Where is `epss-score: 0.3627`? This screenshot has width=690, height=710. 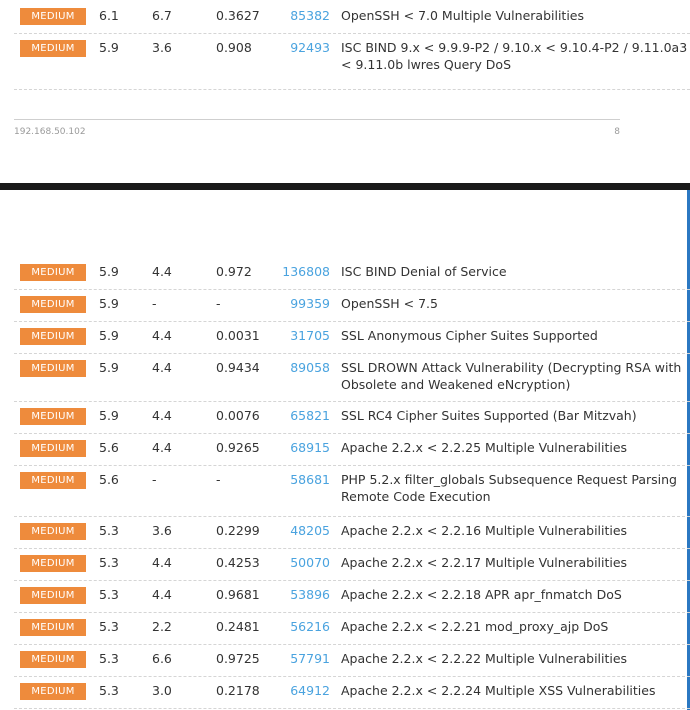
epss-score: 0.3627 is located at coordinates (238, 15).